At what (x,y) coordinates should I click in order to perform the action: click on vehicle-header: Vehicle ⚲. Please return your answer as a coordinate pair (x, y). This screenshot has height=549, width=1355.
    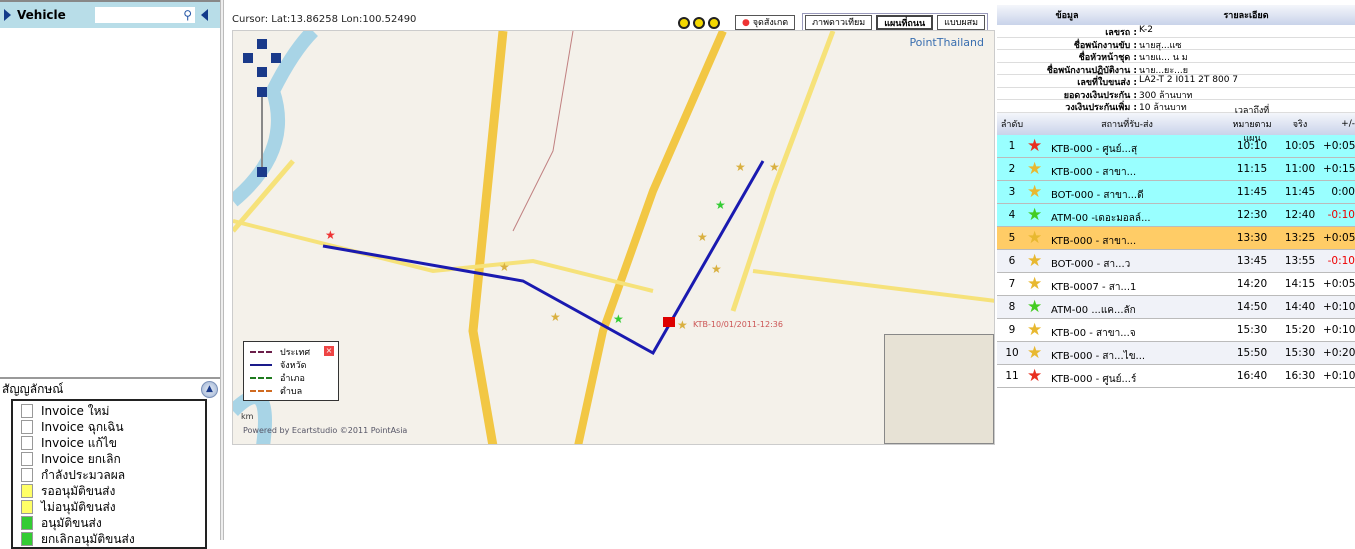
    Looking at the image, I should click on (110, 14).